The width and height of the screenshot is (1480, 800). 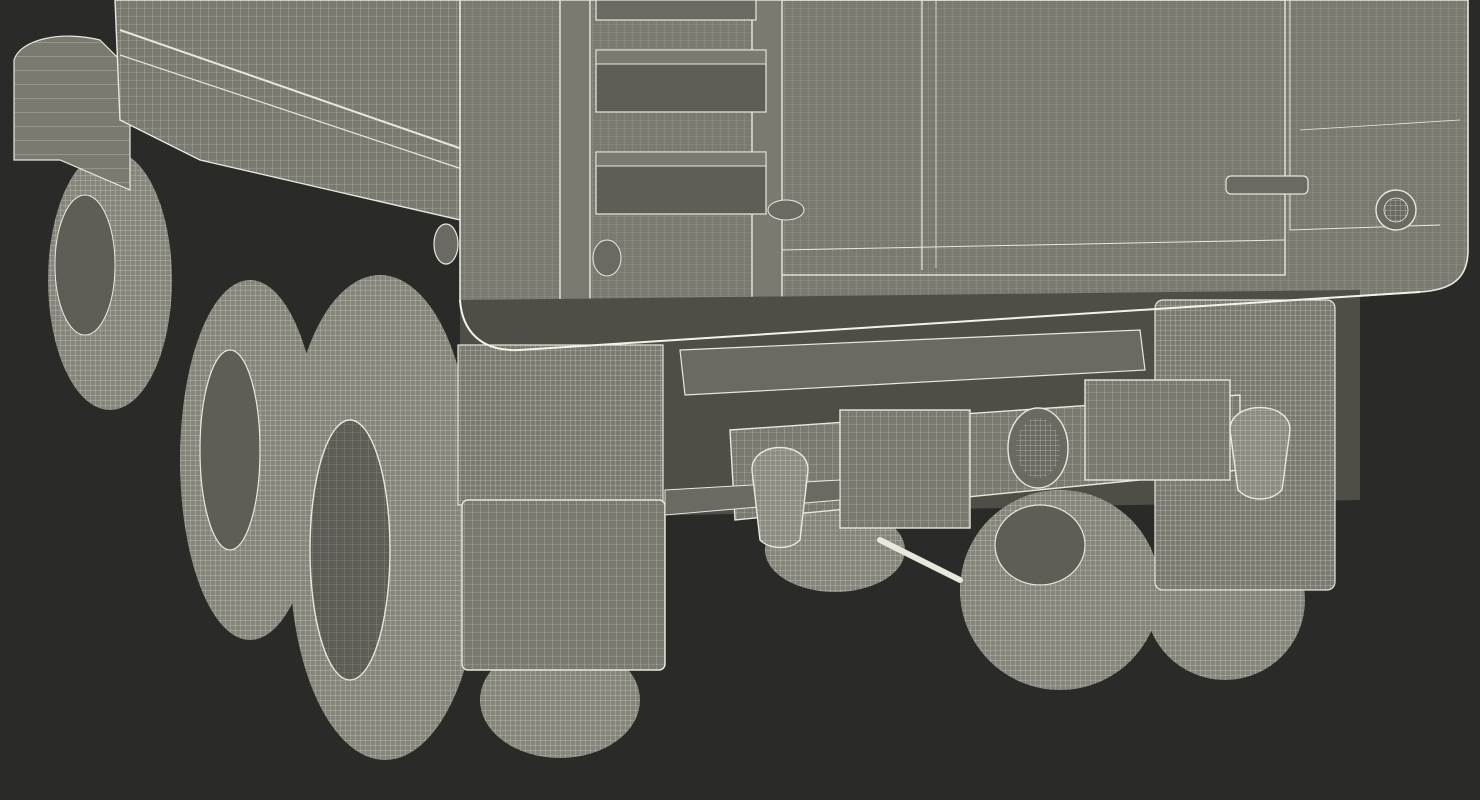 What do you see at coordinates (561, 507) in the screenshot?
I see `left-mudflap` at bounding box center [561, 507].